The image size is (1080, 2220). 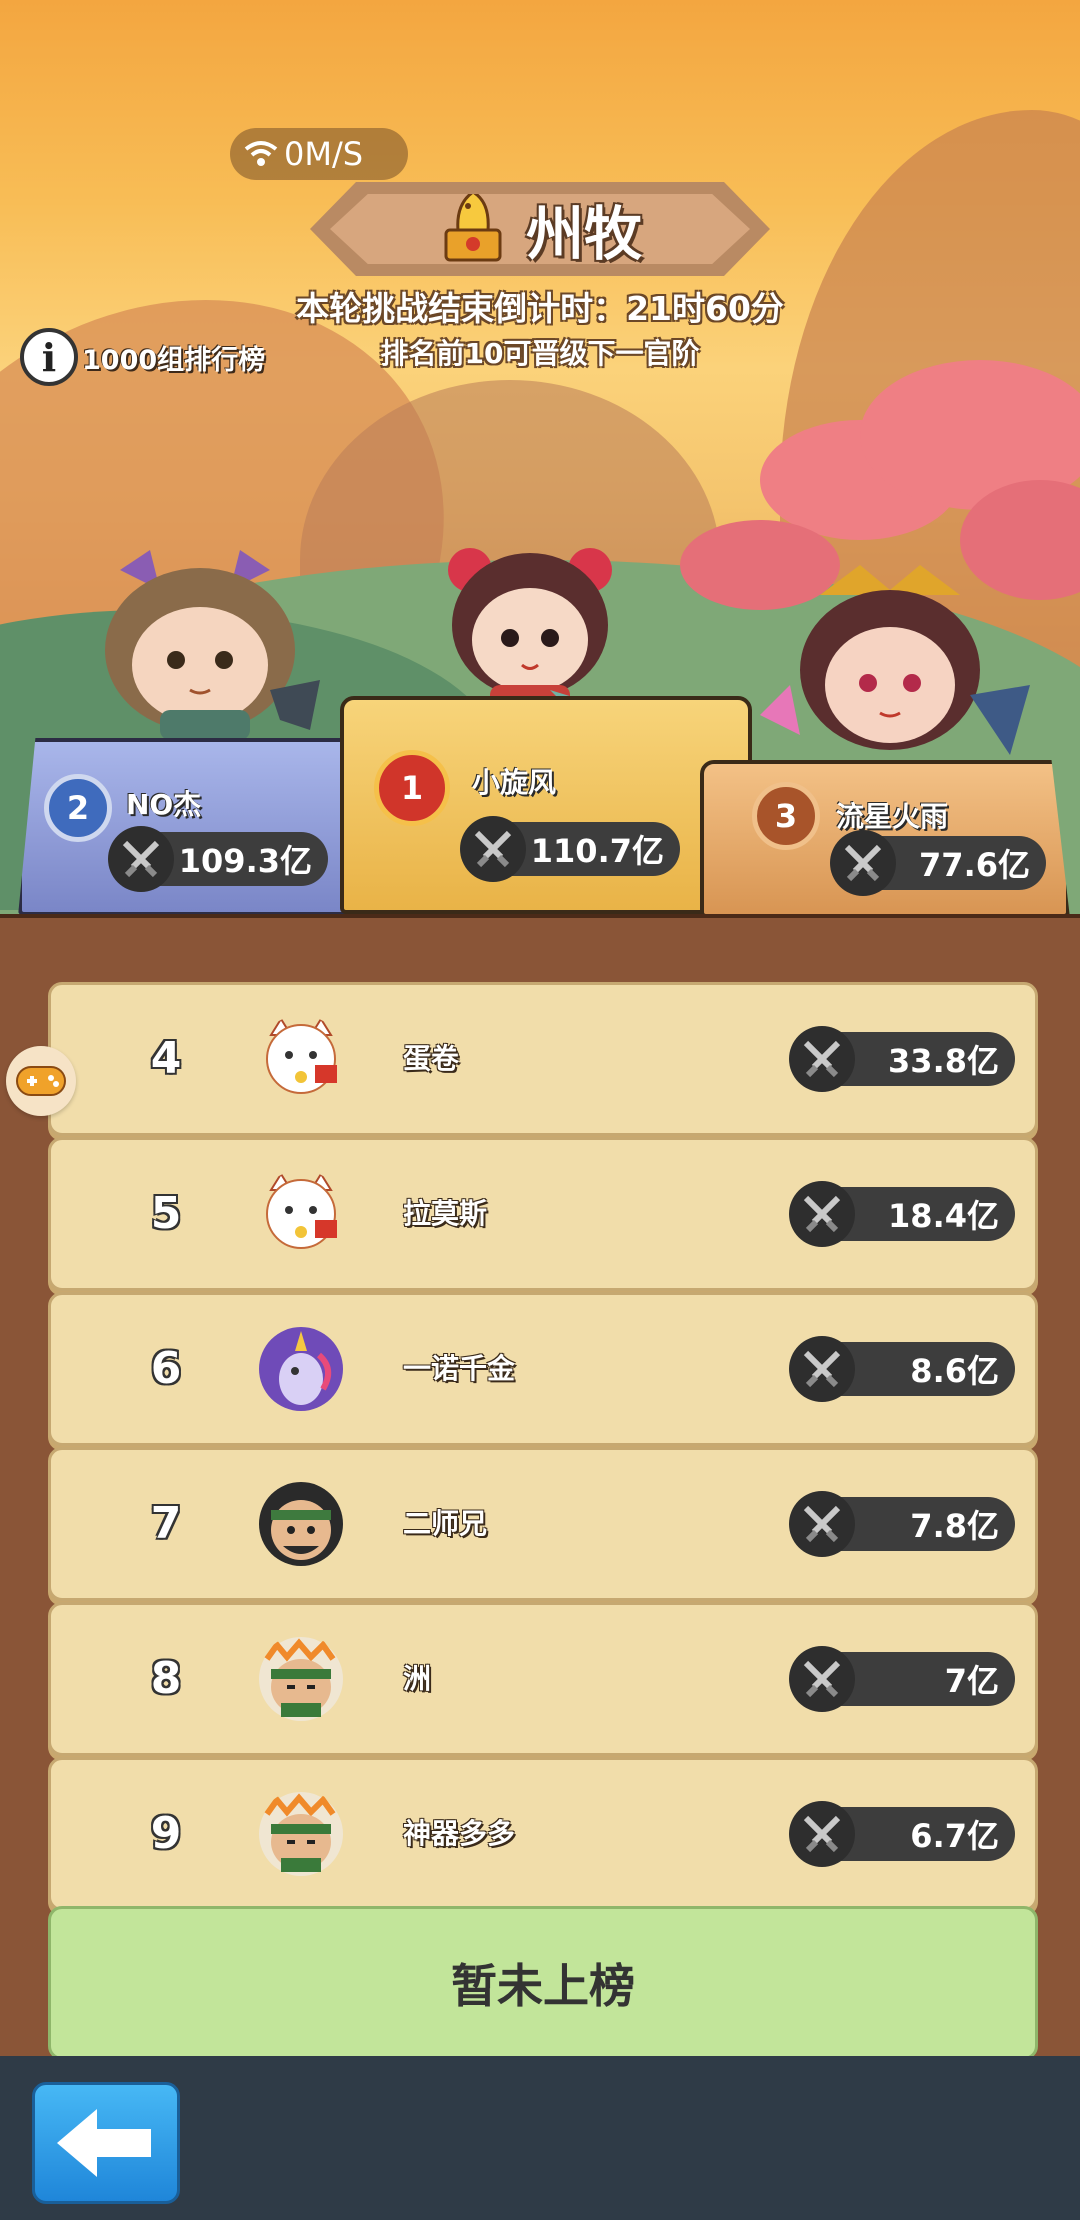 I want to click on row-power: 7.8亿, so click(x=902, y=1524).